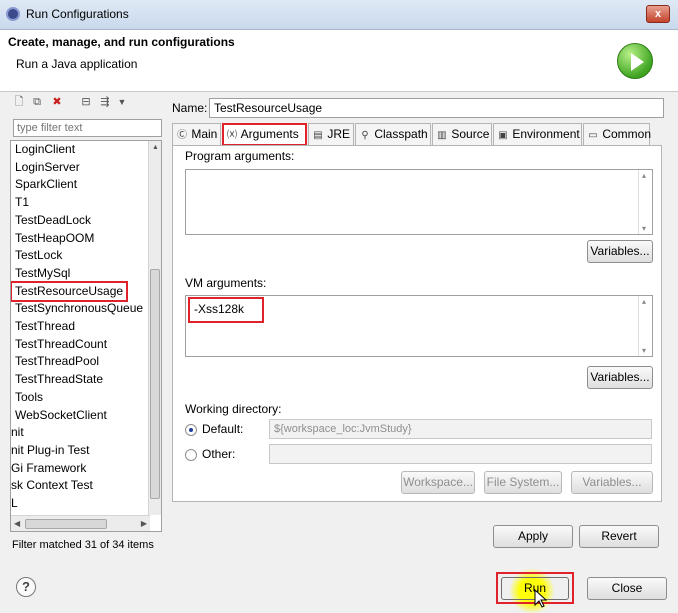 The image size is (678, 613). Describe the element at coordinates (22, 202) in the screenshot. I see `list-item: T1` at that location.